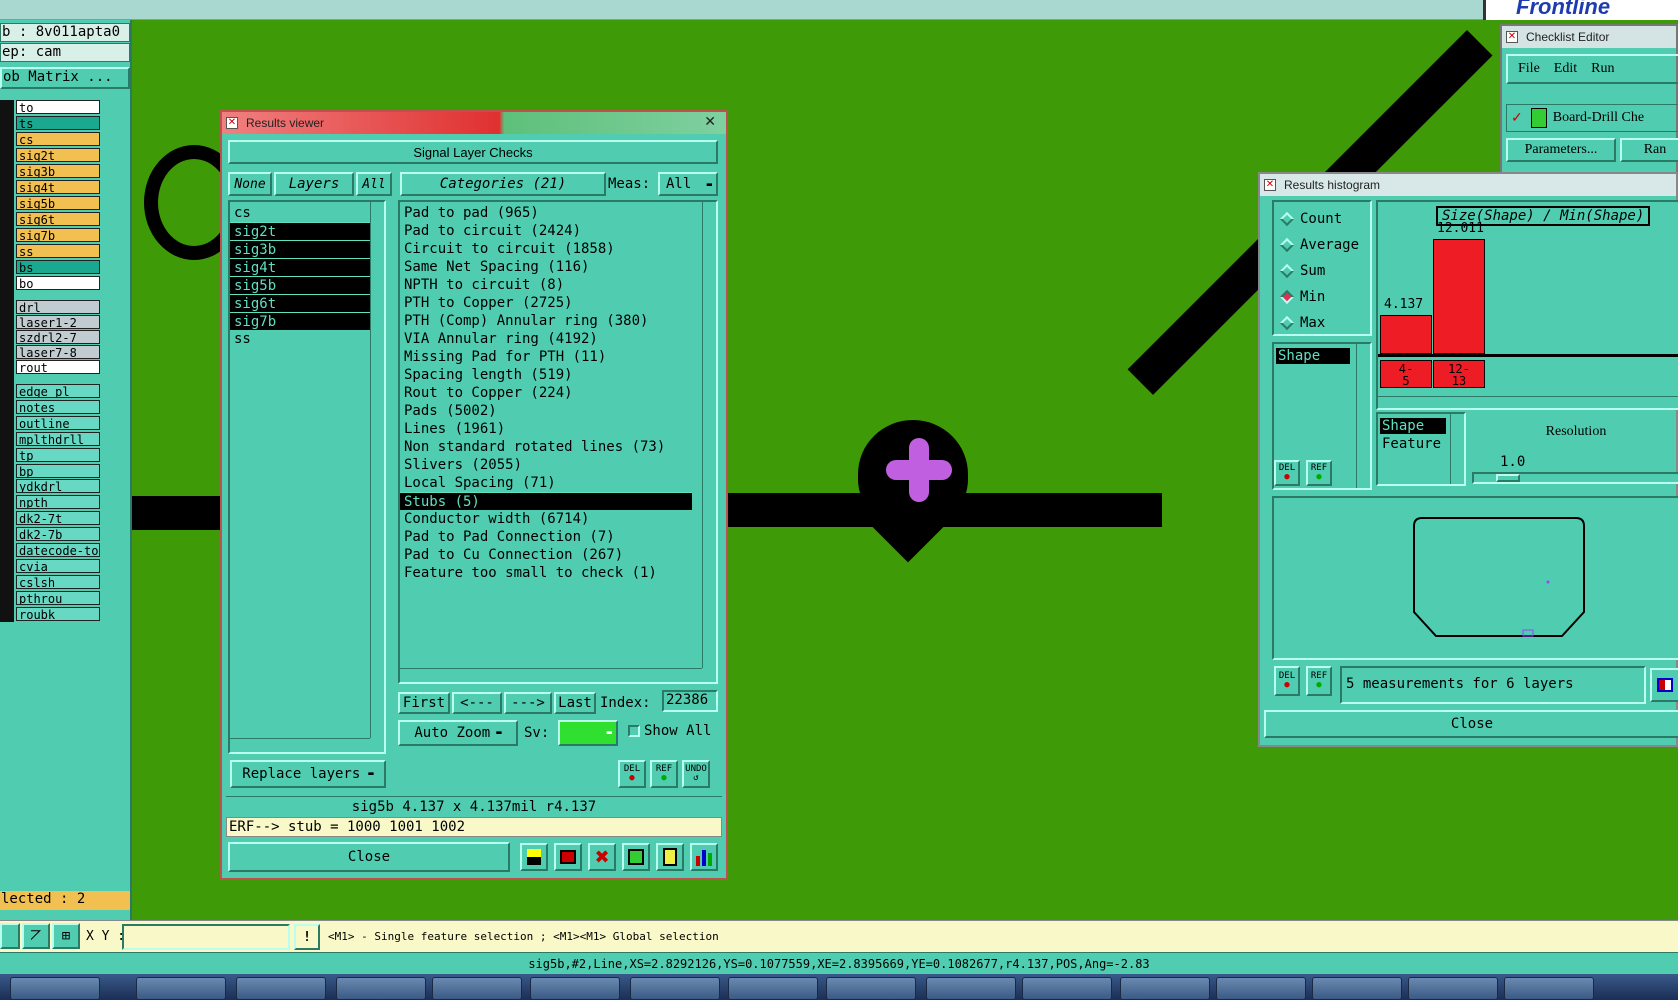  Describe the element at coordinates (477, 703) in the screenshot. I see `prev-button: <---` at that location.